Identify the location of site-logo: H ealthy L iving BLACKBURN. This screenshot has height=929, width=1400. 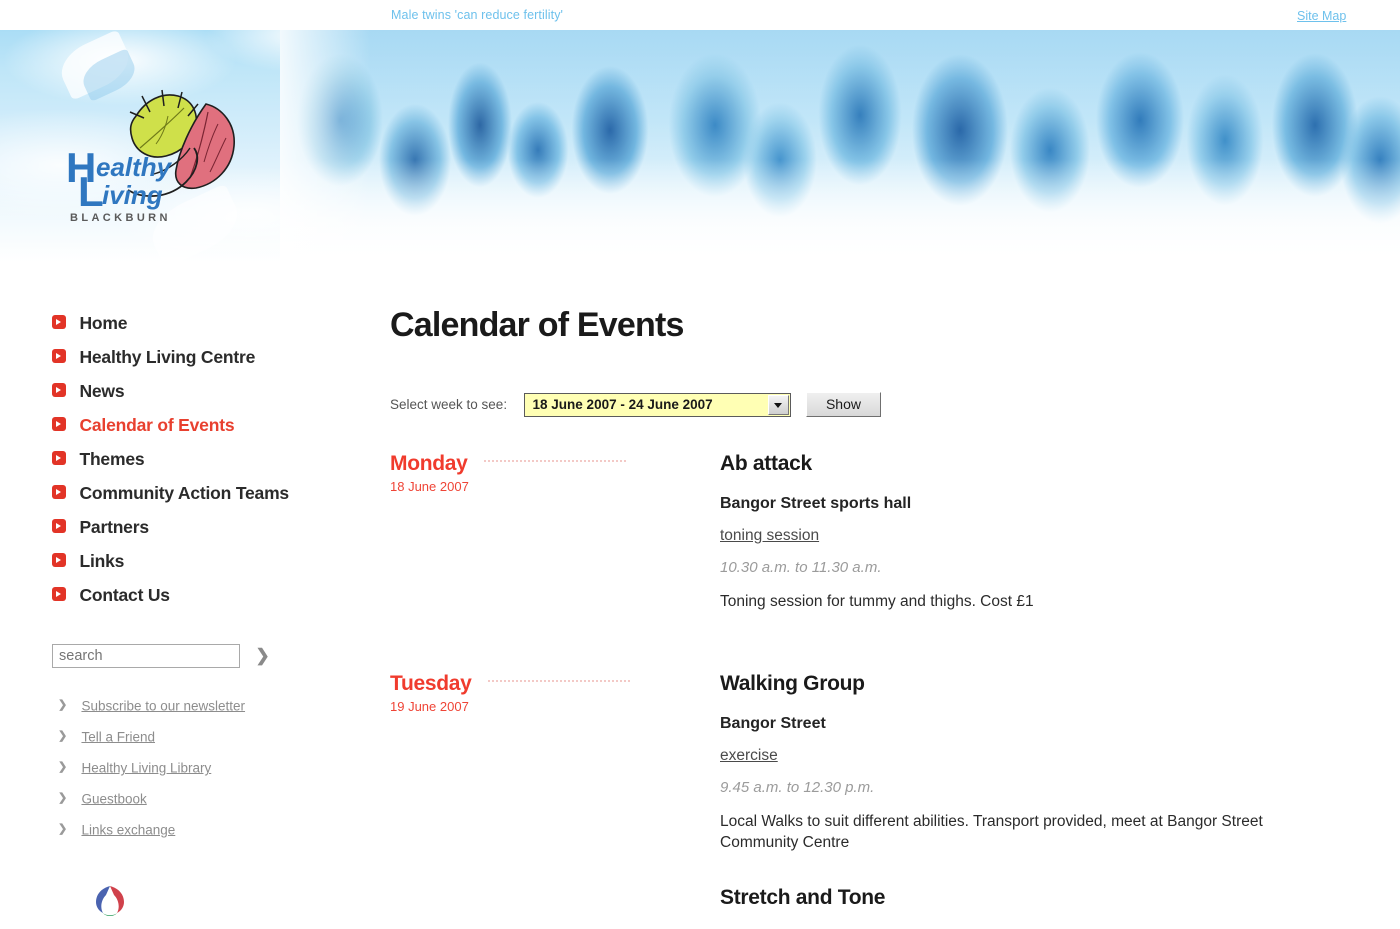
(173, 151).